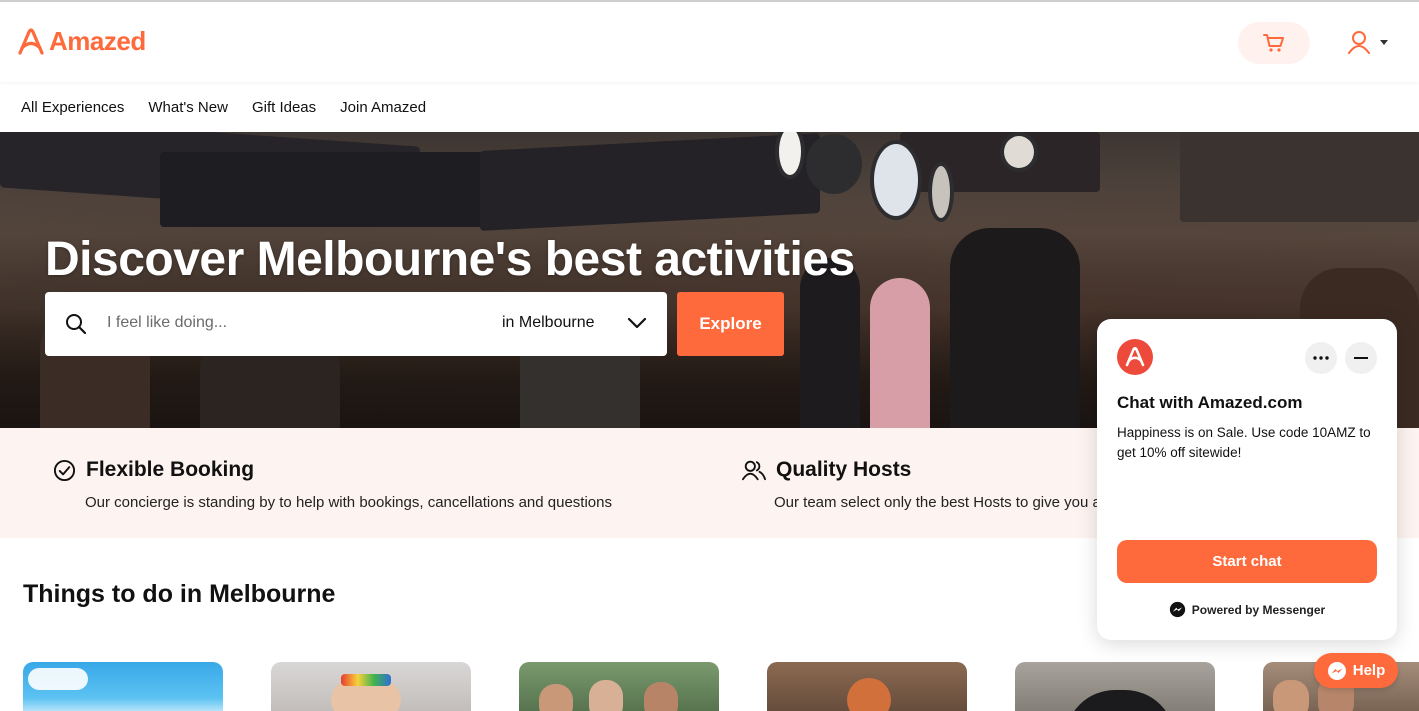  What do you see at coordinates (170, 469) in the screenshot?
I see `feature-title: Flexible Booking` at bounding box center [170, 469].